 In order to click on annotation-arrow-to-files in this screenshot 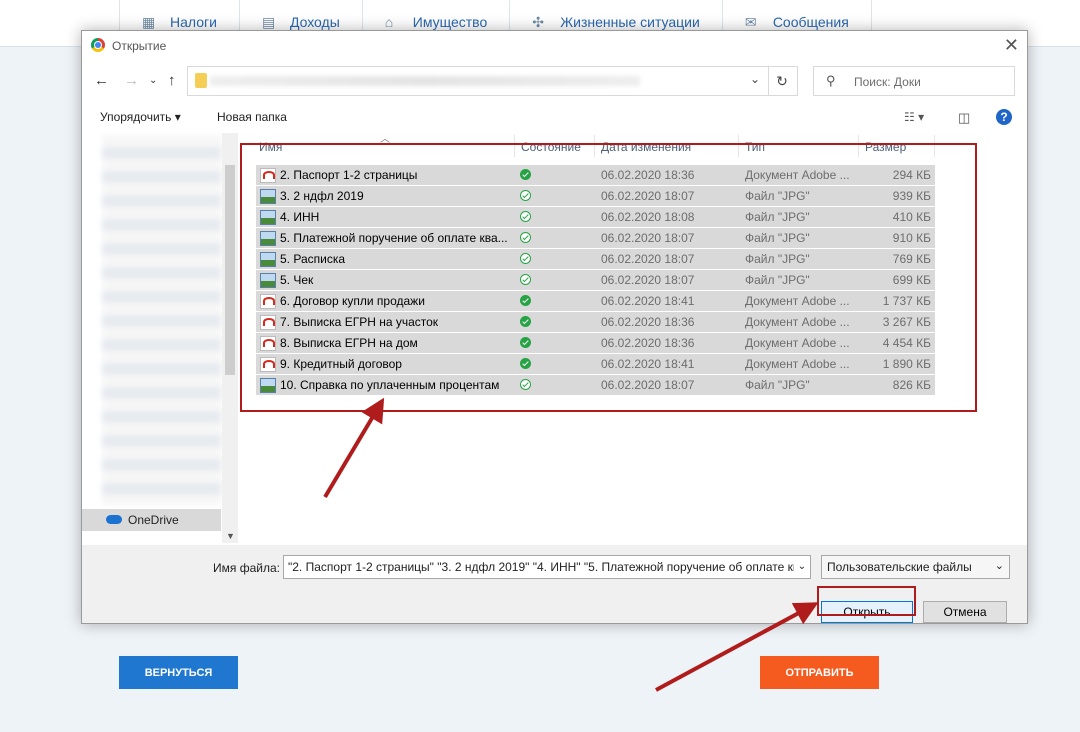, I will do `click(354, 448)`.